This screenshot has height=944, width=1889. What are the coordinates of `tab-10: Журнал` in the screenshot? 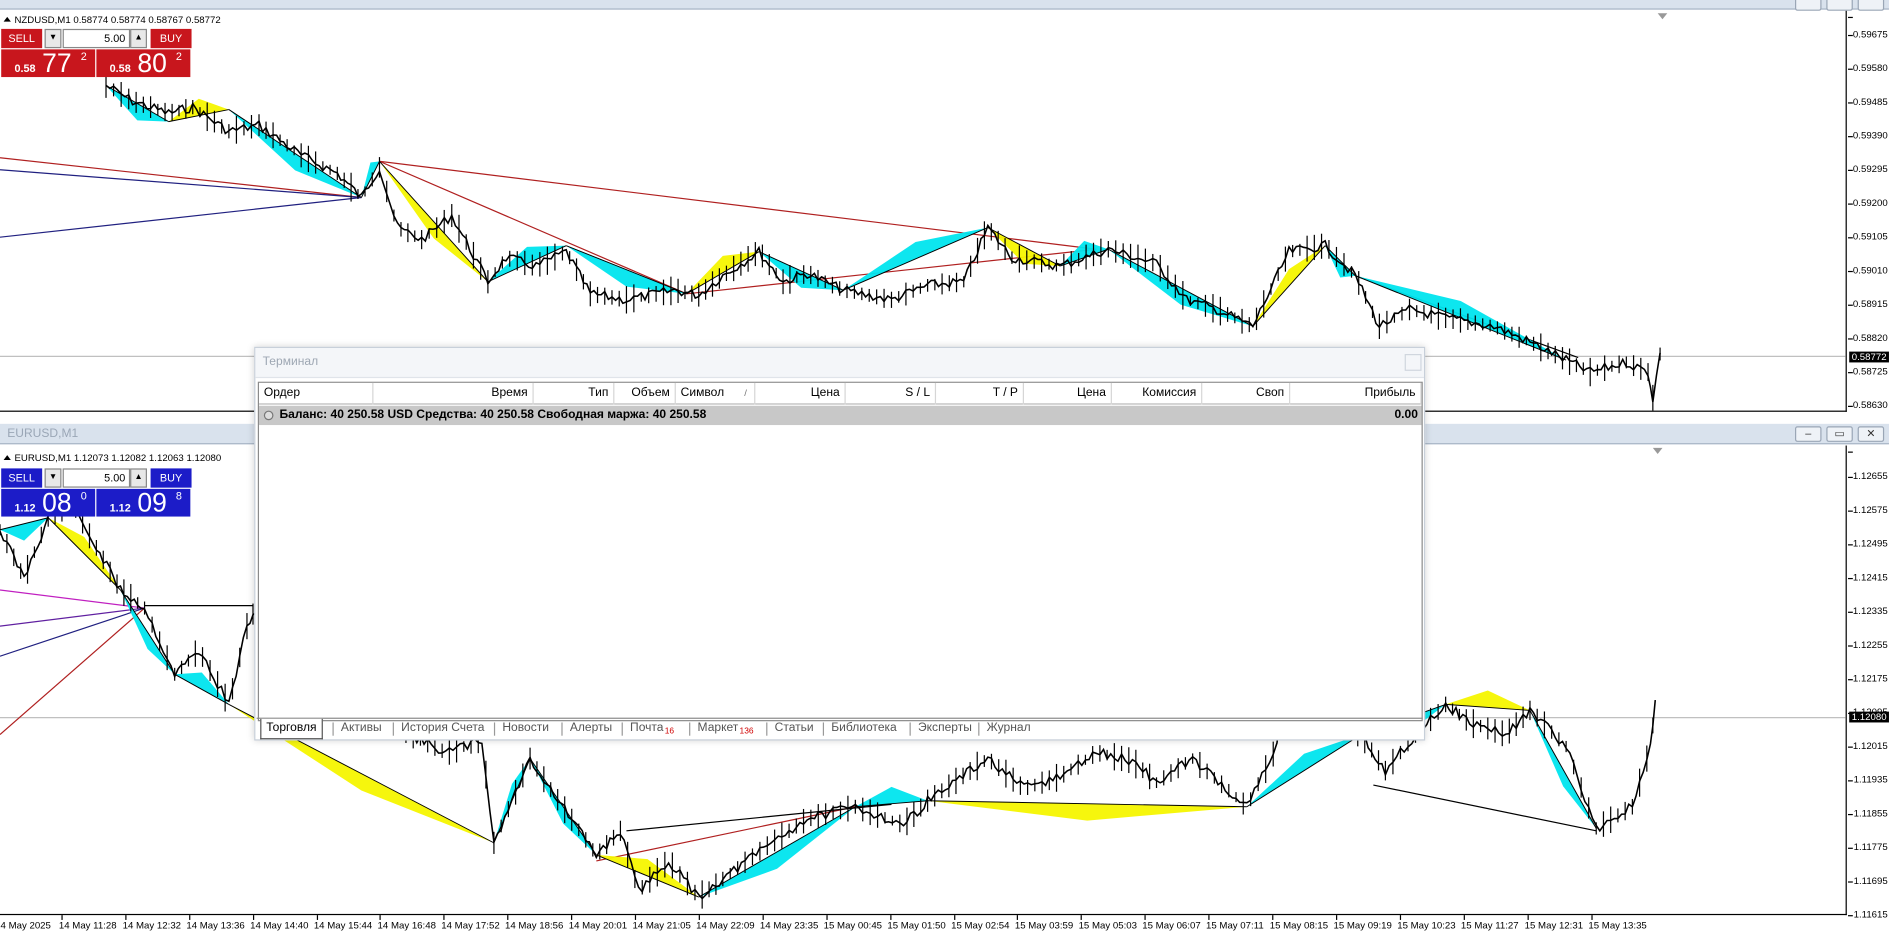 It's located at (1009, 728).